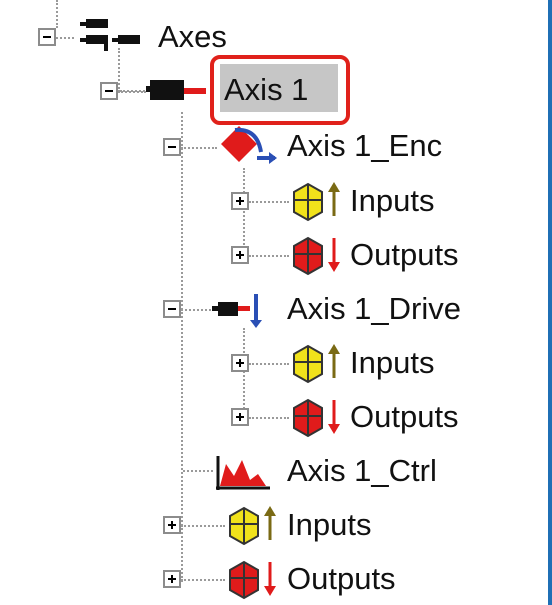 The image size is (552, 605). I want to click on drive-inputs-label: Inputs, so click(392, 363).